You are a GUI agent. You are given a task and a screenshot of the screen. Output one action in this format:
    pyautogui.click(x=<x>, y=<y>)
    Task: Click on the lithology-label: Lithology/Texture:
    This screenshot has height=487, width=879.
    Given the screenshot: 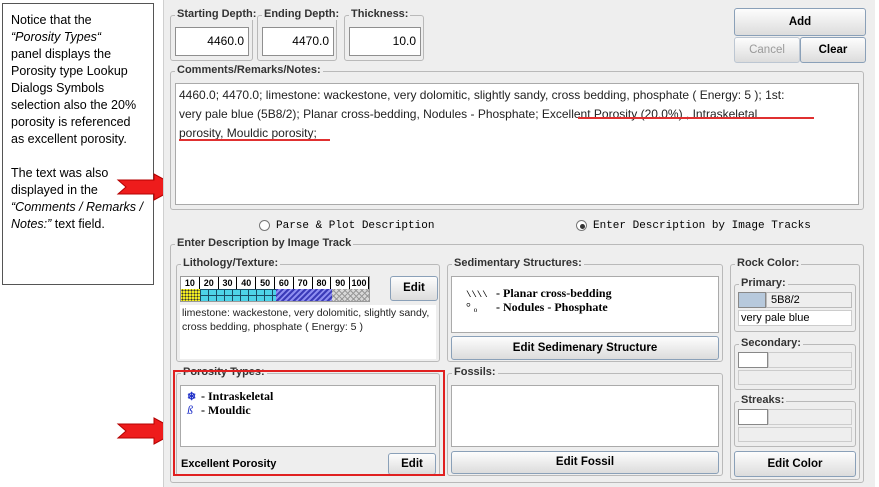 What is the action you would take?
    pyautogui.click(x=231, y=263)
    